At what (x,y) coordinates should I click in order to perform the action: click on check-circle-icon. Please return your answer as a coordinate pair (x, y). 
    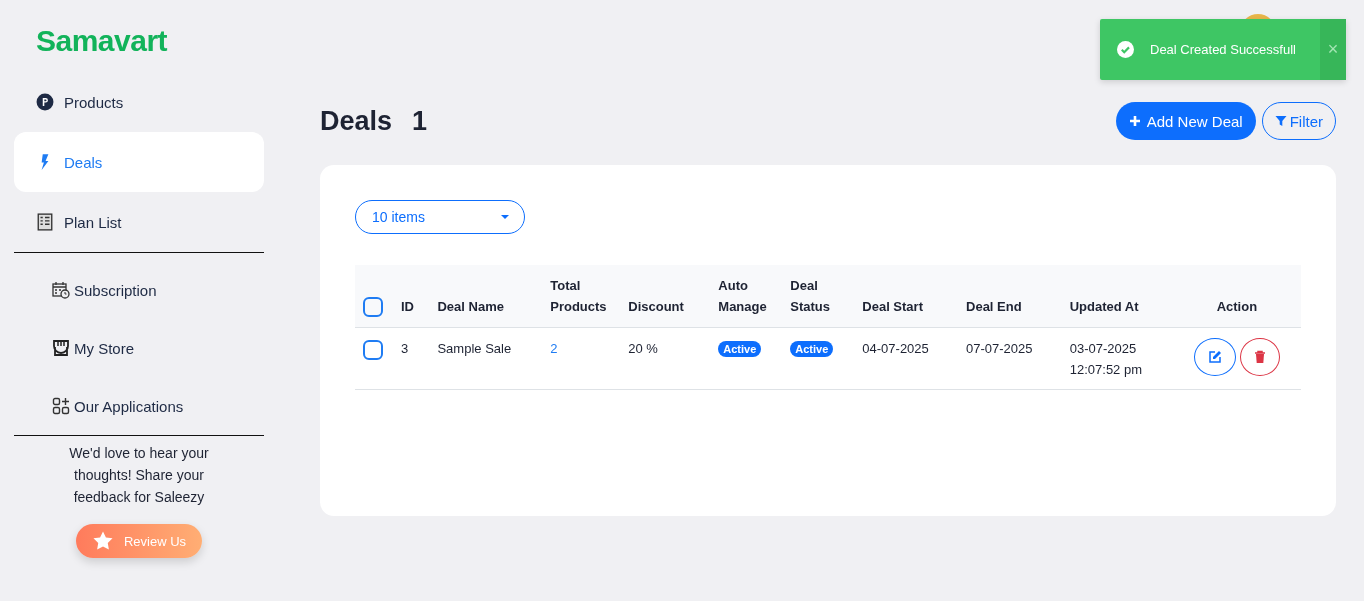
    Looking at the image, I should click on (1125, 49).